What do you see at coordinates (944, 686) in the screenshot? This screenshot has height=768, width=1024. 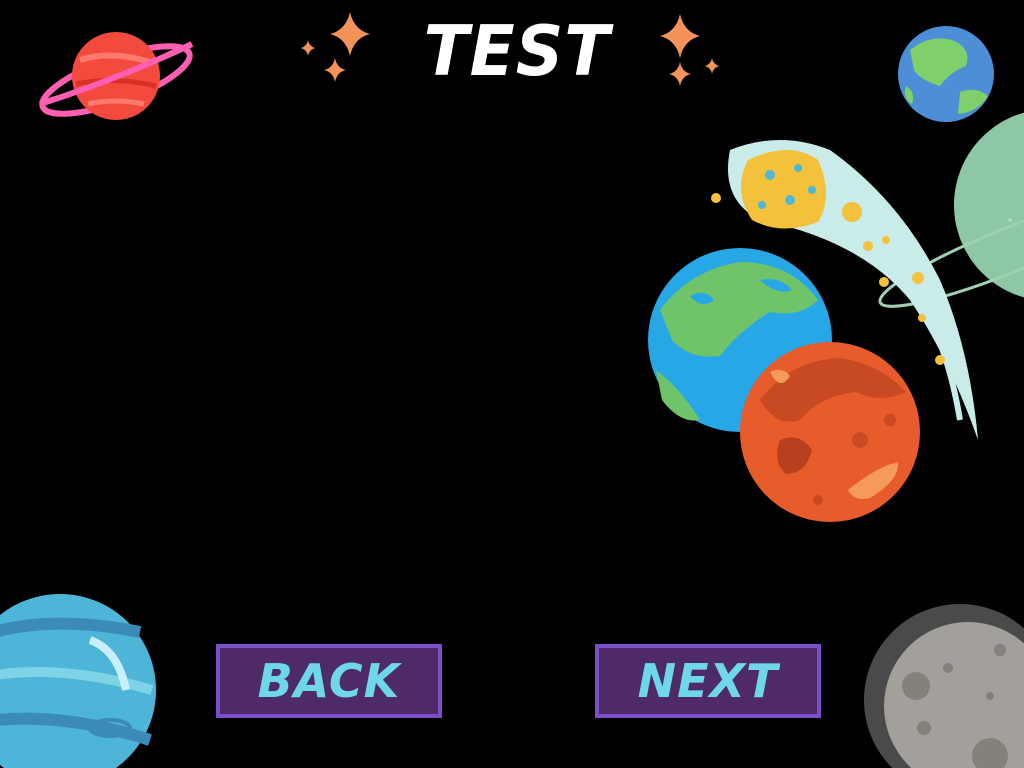 I see `moon-icon` at bounding box center [944, 686].